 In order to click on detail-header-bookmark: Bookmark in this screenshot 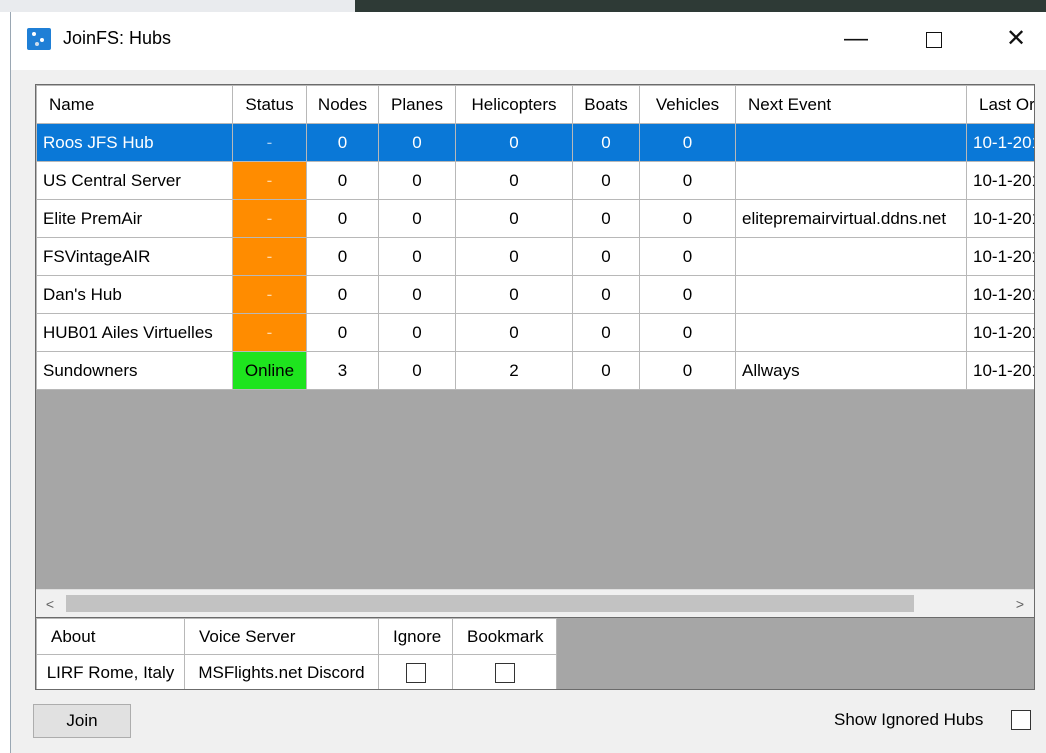, I will do `click(504, 636)`.